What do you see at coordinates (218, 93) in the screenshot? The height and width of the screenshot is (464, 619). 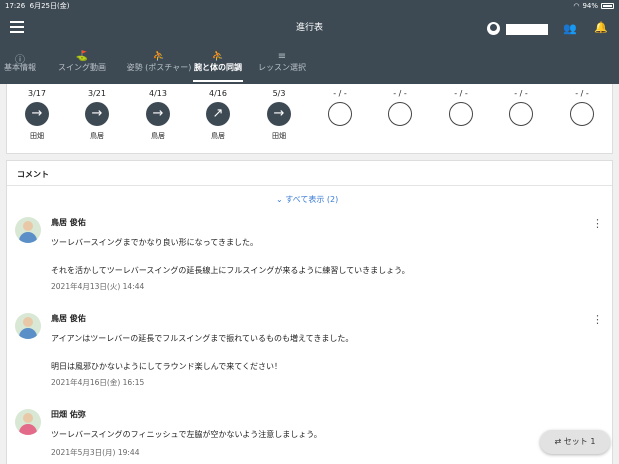 I see `step-date: 4/16` at bounding box center [218, 93].